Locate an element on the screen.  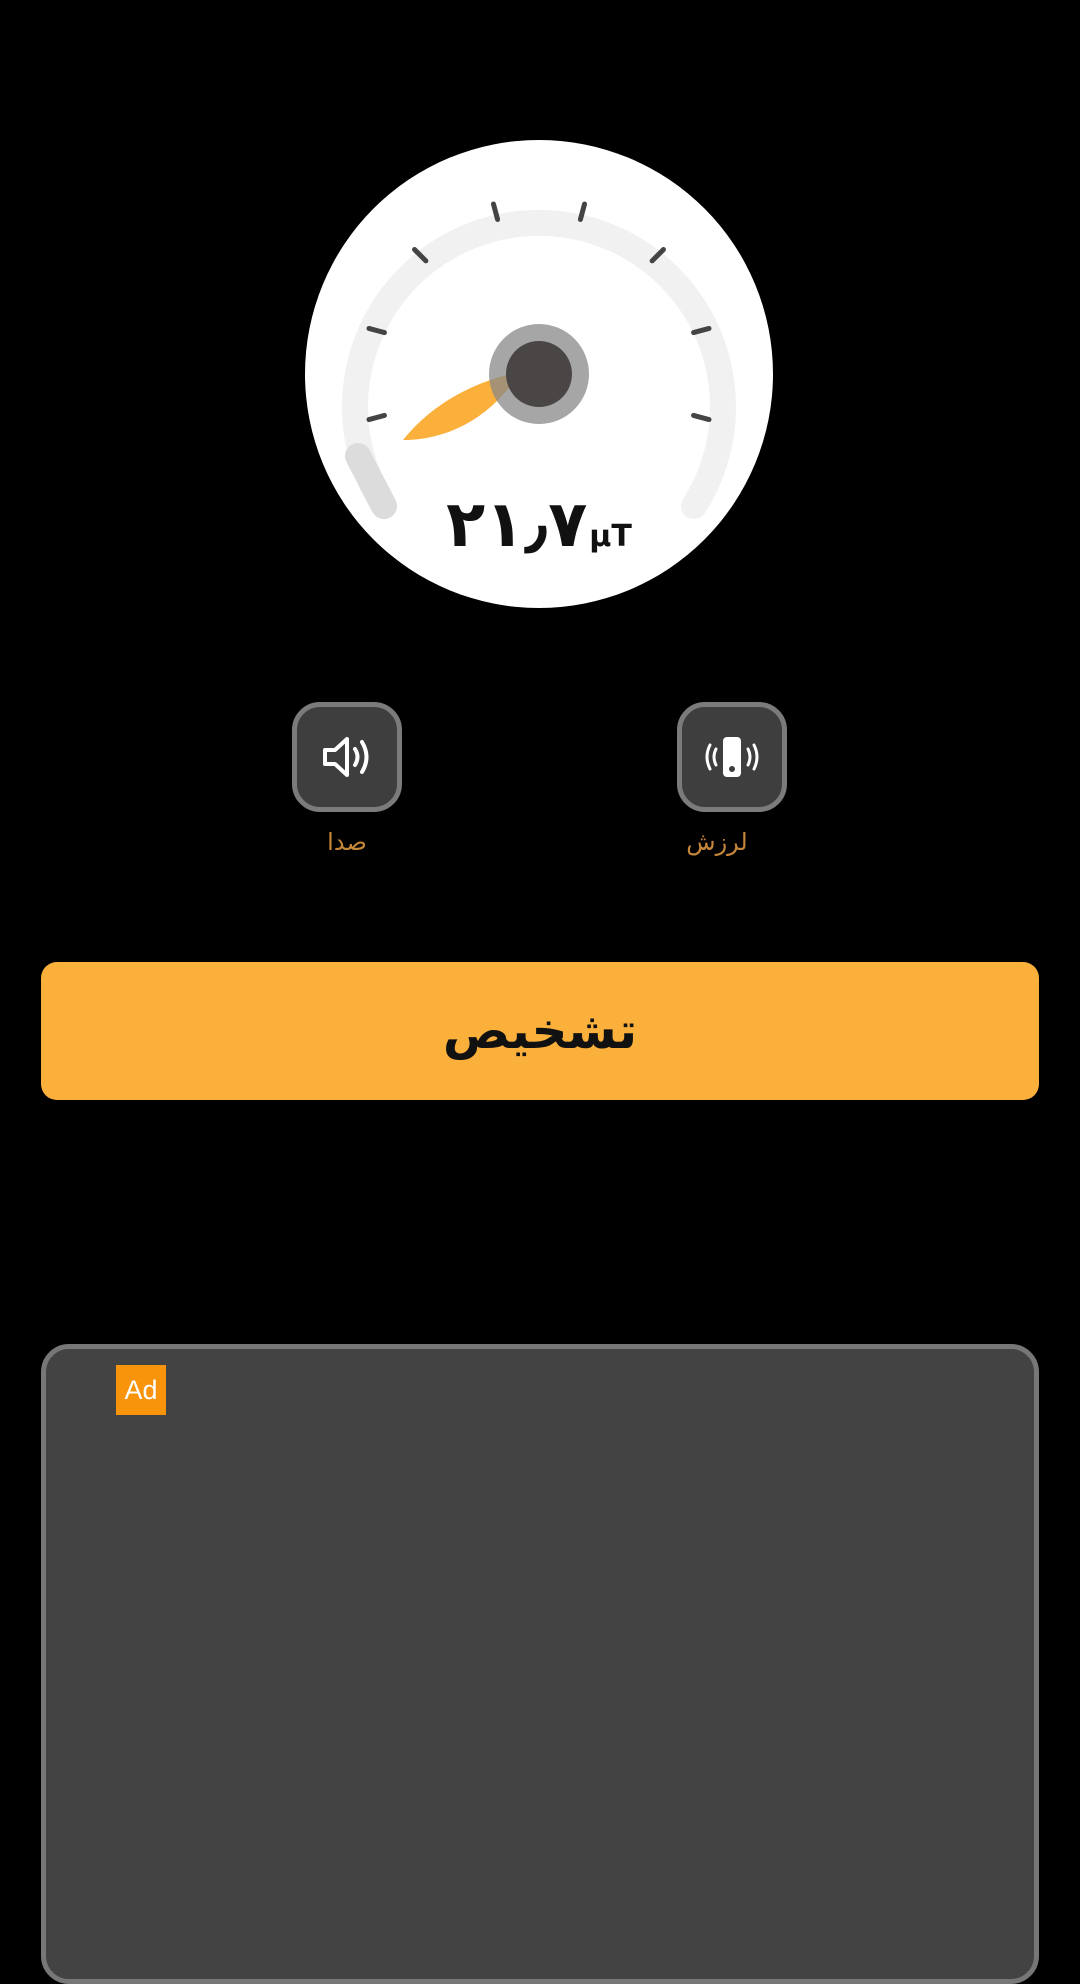
detect-button-label: تشخیص is located at coordinates (540, 1031).